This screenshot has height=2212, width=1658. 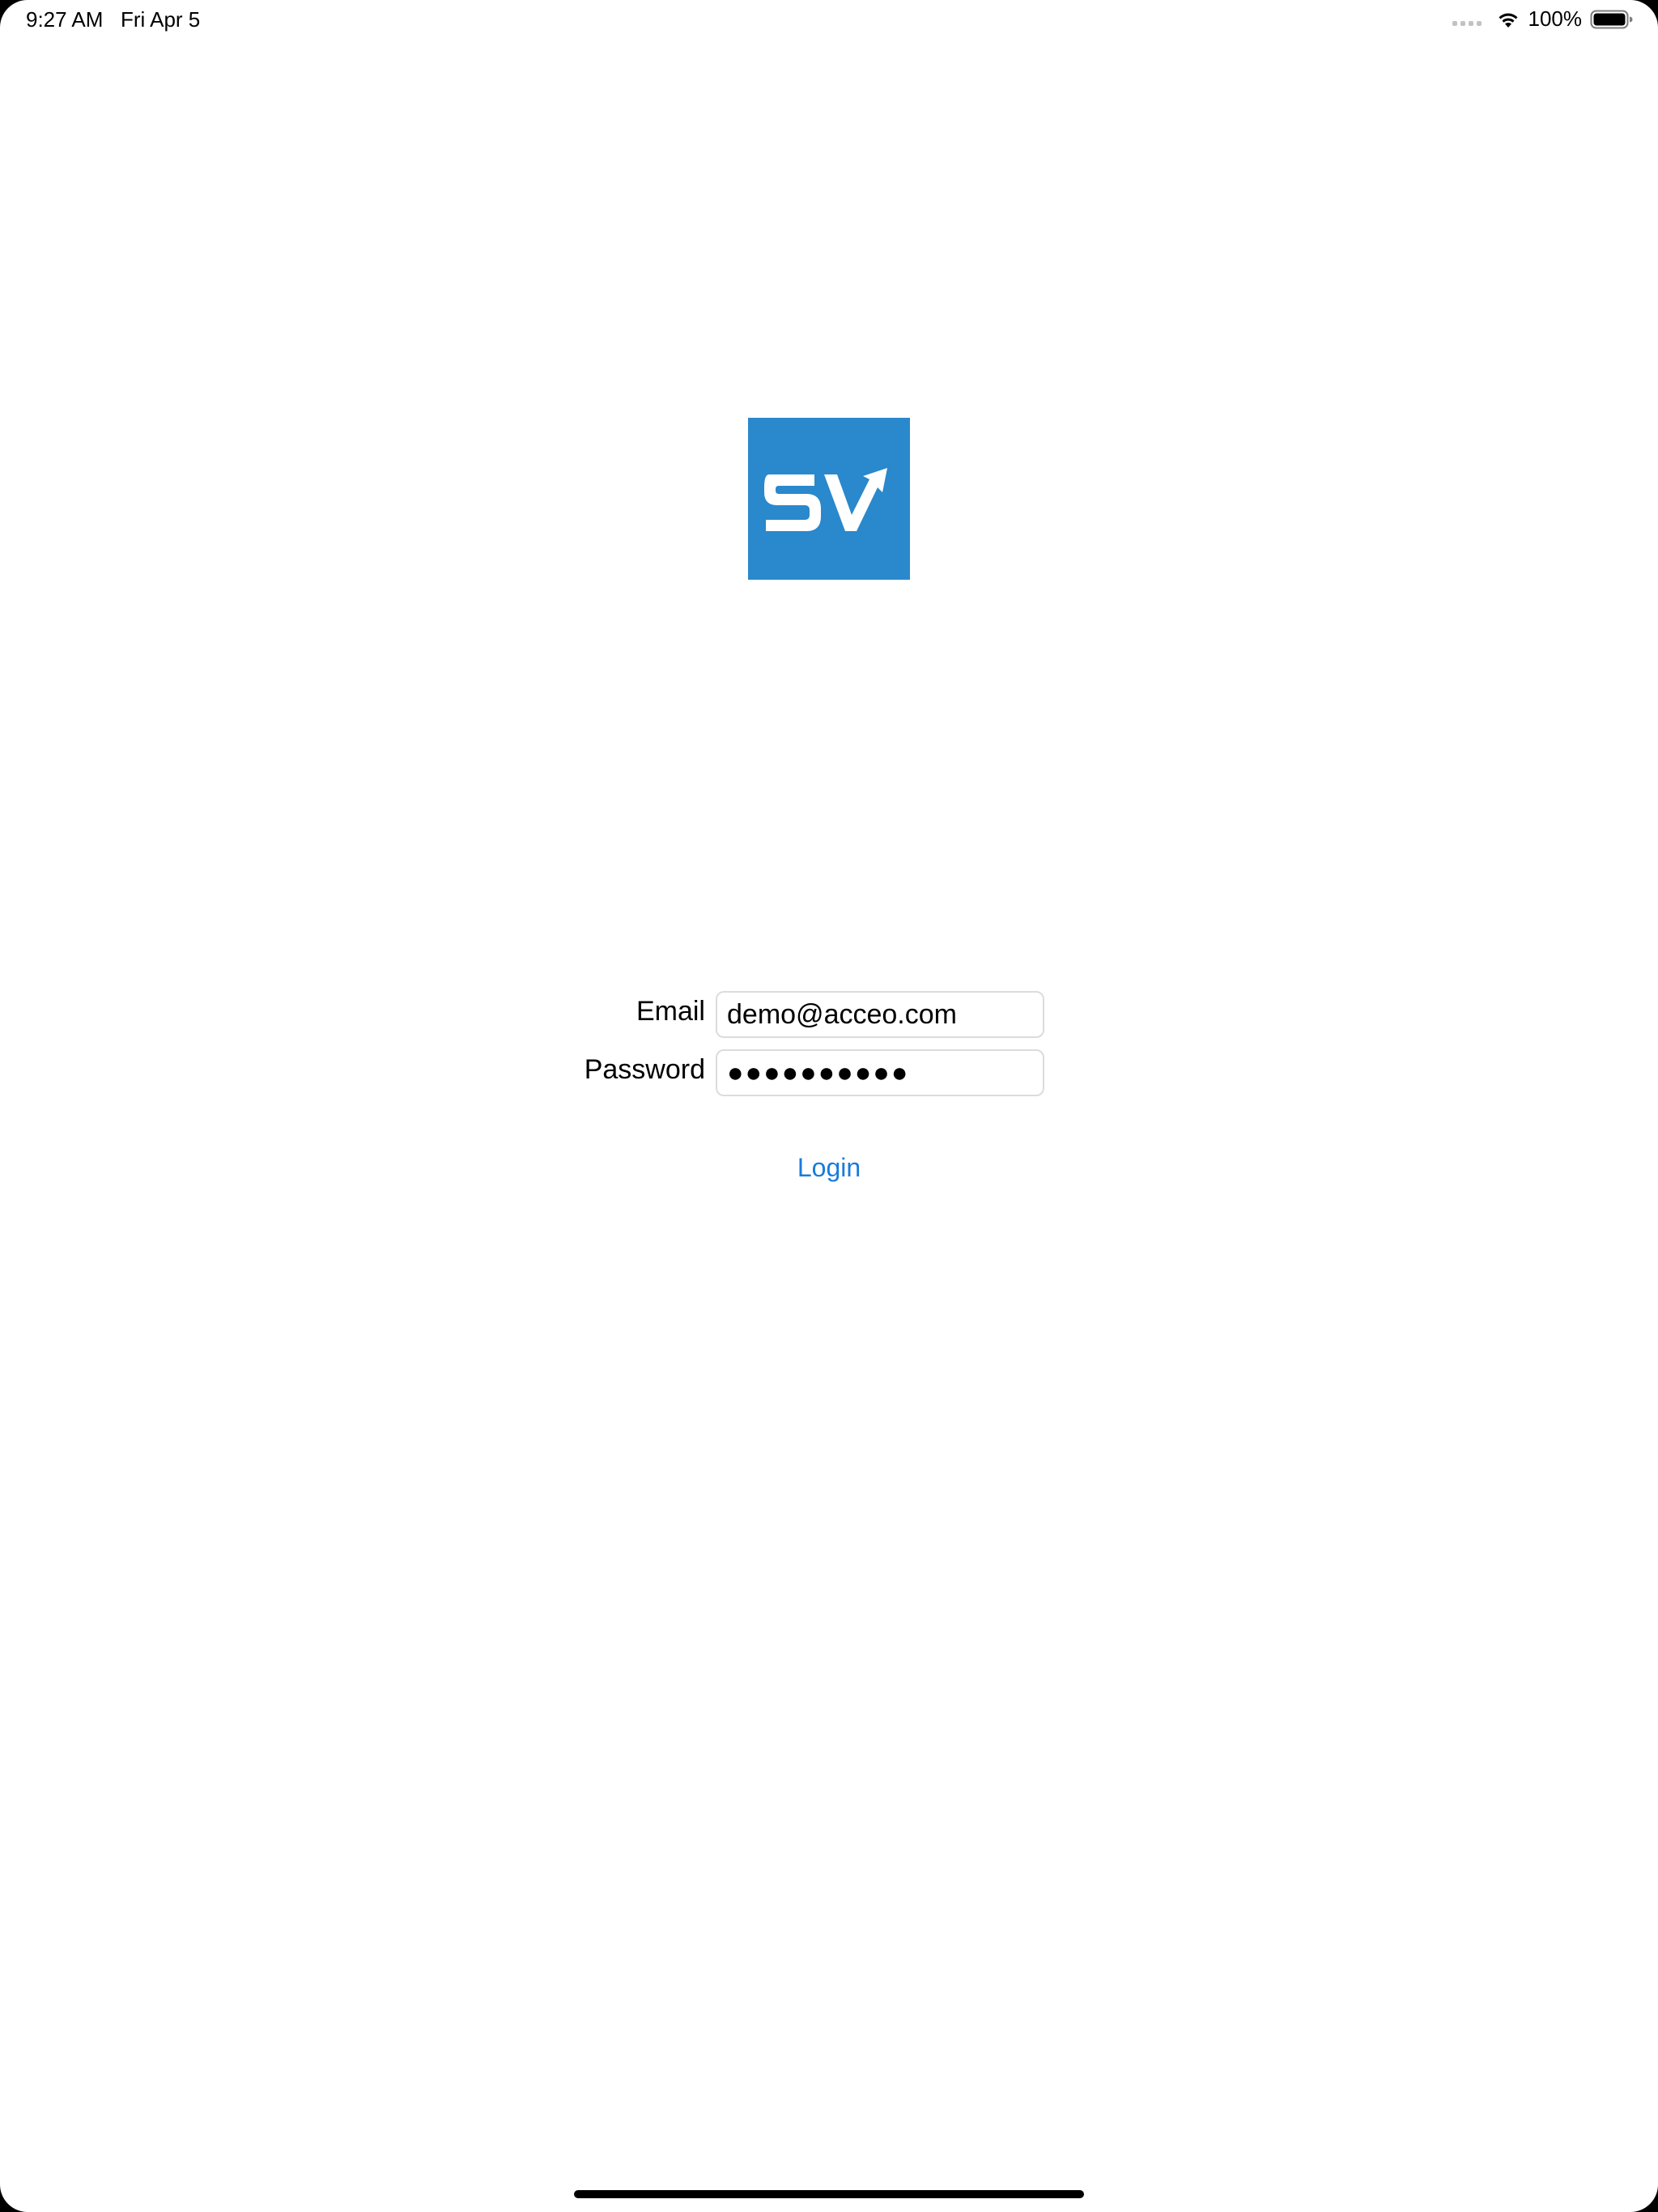 What do you see at coordinates (1508, 21) in the screenshot?
I see `wifi-icon` at bounding box center [1508, 21].